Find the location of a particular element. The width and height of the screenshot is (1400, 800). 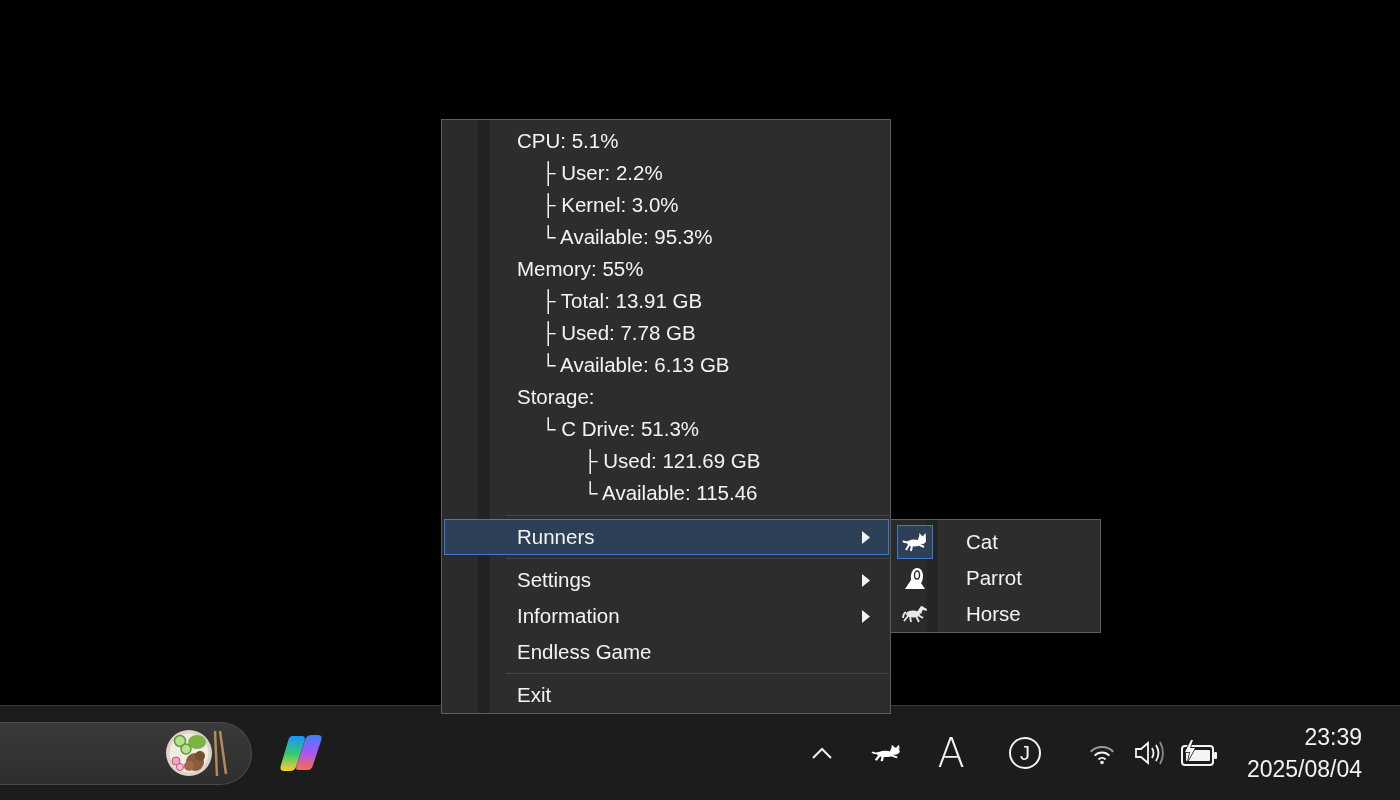

speaker-icon is located at coordinates (1148, 753).